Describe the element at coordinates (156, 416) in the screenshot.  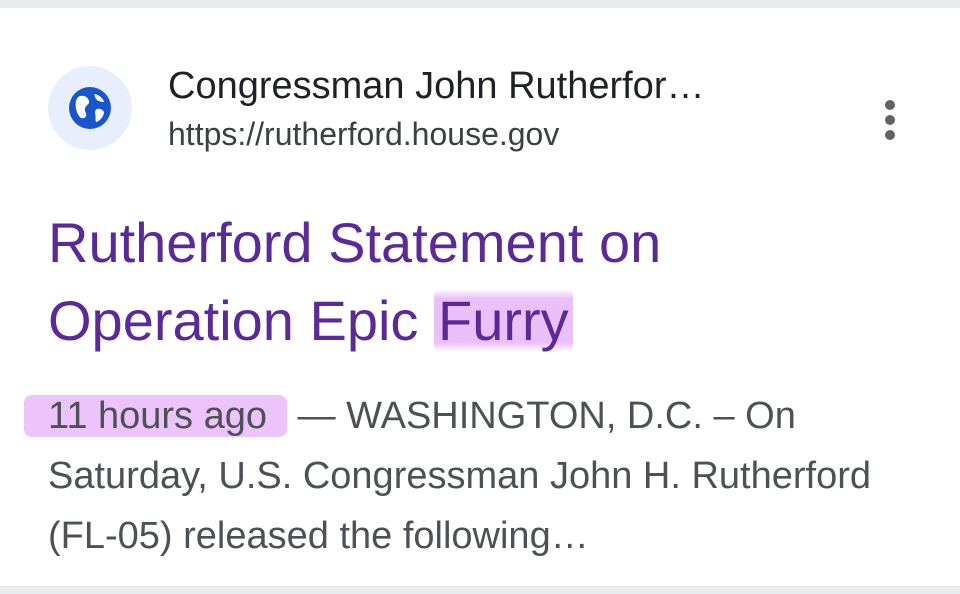
I see `result-timestamp: 11 hours ago` at that location.